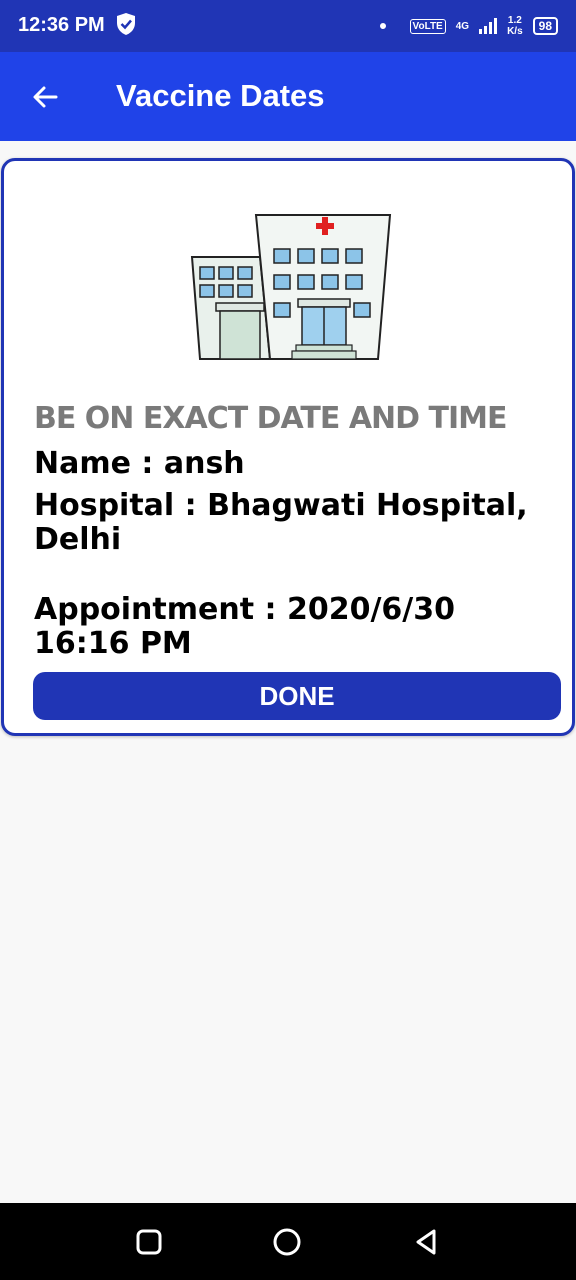 This screenshot has height=1280, width=576. I want to click on network-gen: 4G, so click(462, 26).